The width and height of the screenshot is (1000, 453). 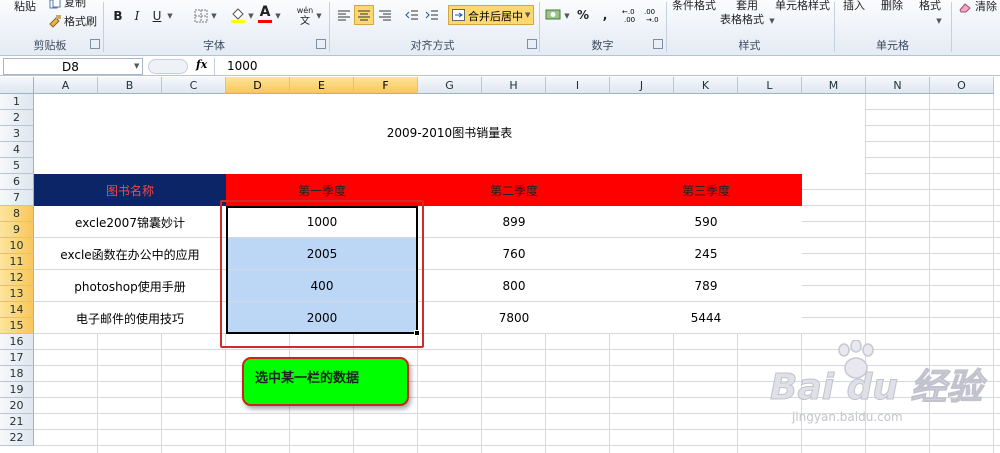 What do you see at coordinates (17, 198) in the screenshot?
I see `row-header-7: 7` at bounding box center [17, 198].